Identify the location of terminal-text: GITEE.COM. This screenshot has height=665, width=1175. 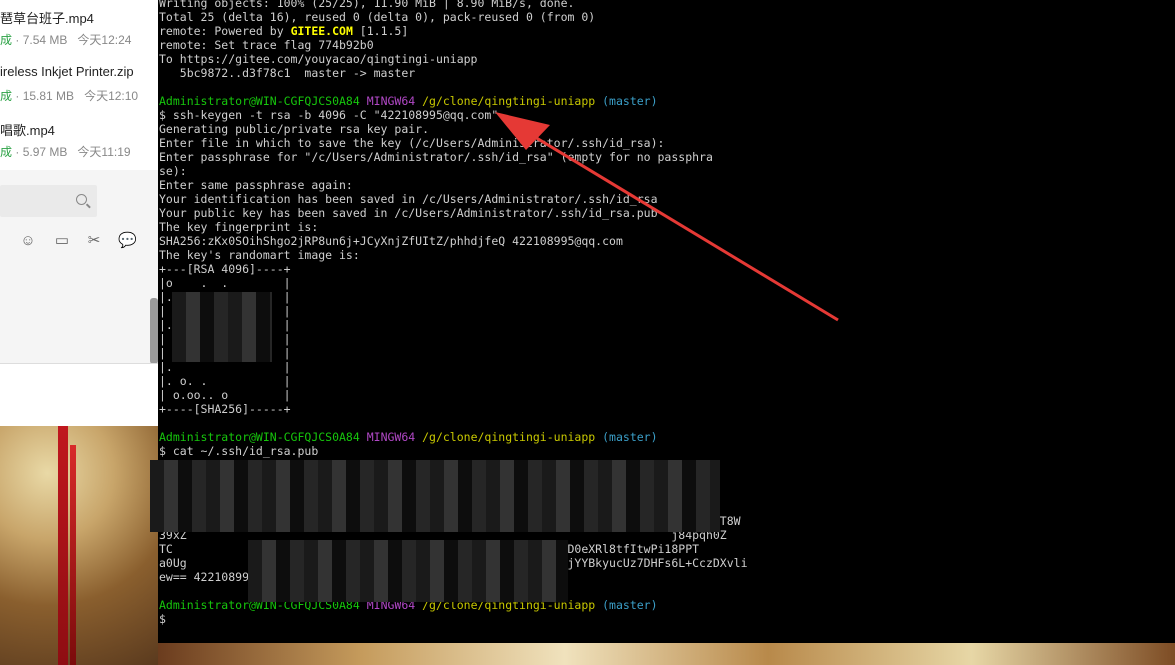
(321, 31).